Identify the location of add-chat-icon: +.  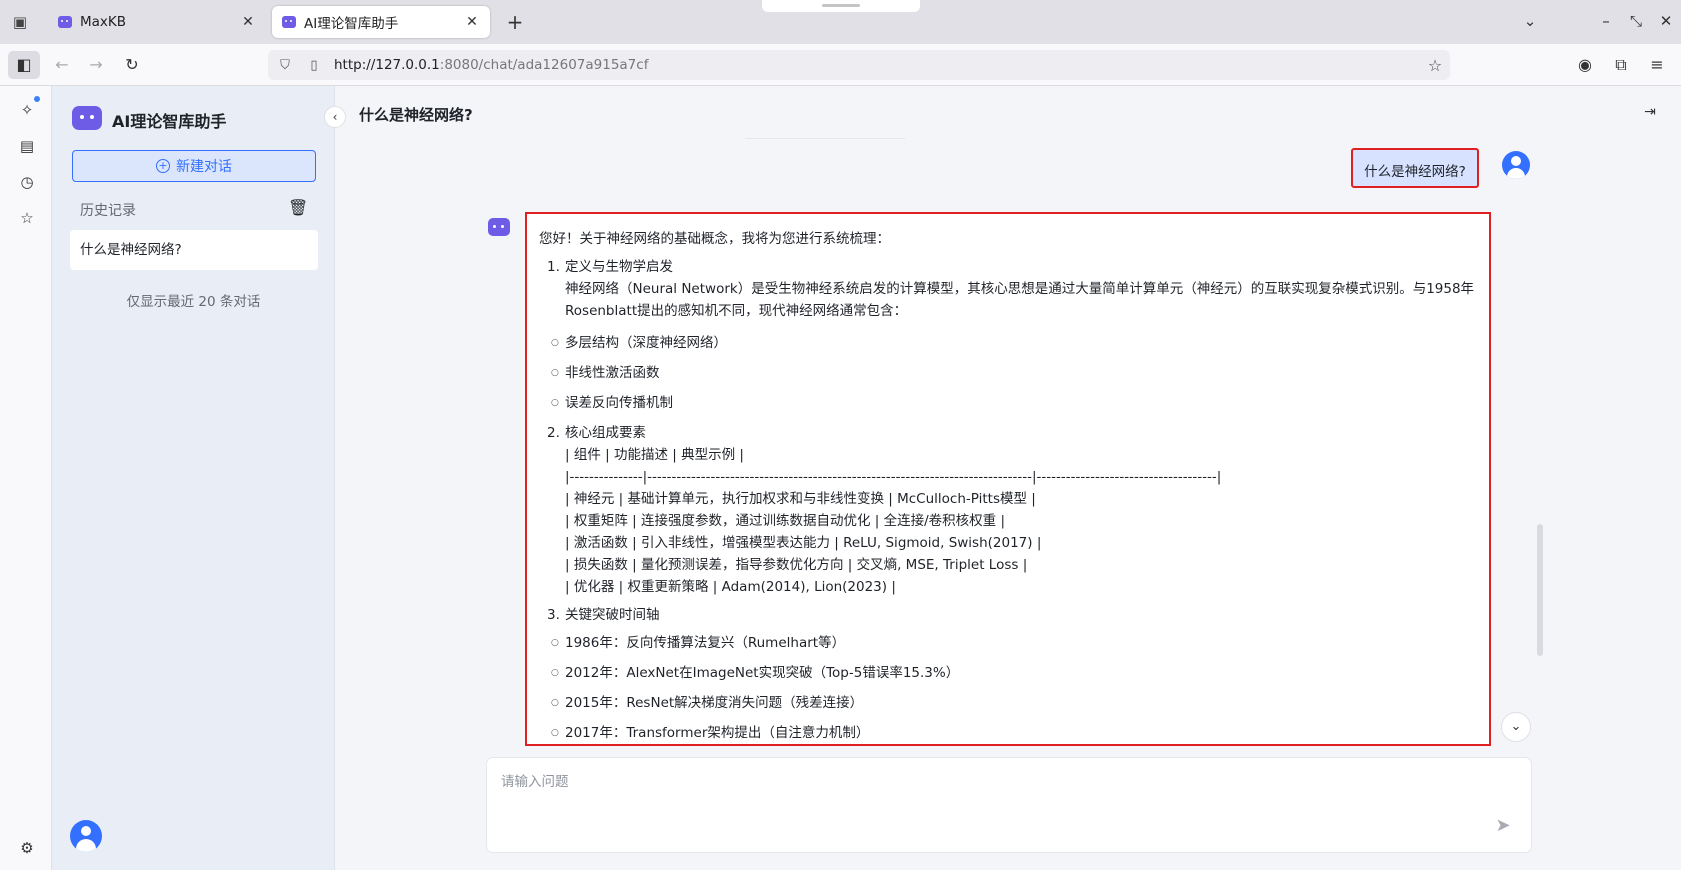
(163, 166).